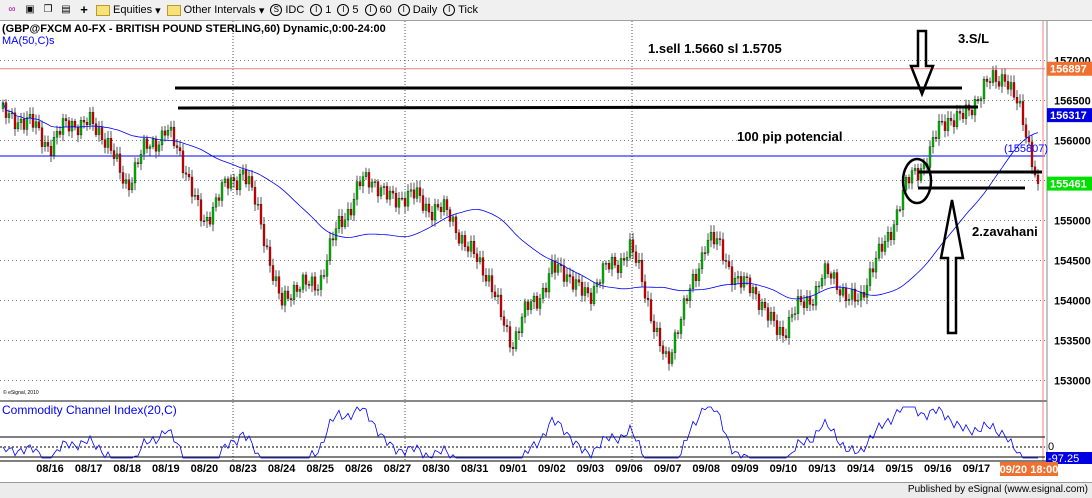 The image size is (1092, 498). Describe the element at coordinates (21, 393) in the screenshot. I see `copyright: © eSignal, 2010` at that location.